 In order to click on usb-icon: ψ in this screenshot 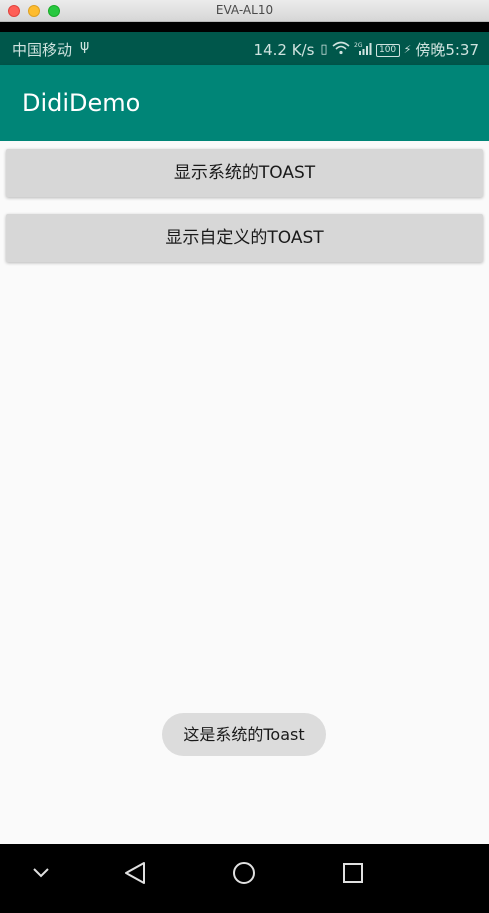, I will do `click(85, 46)`.